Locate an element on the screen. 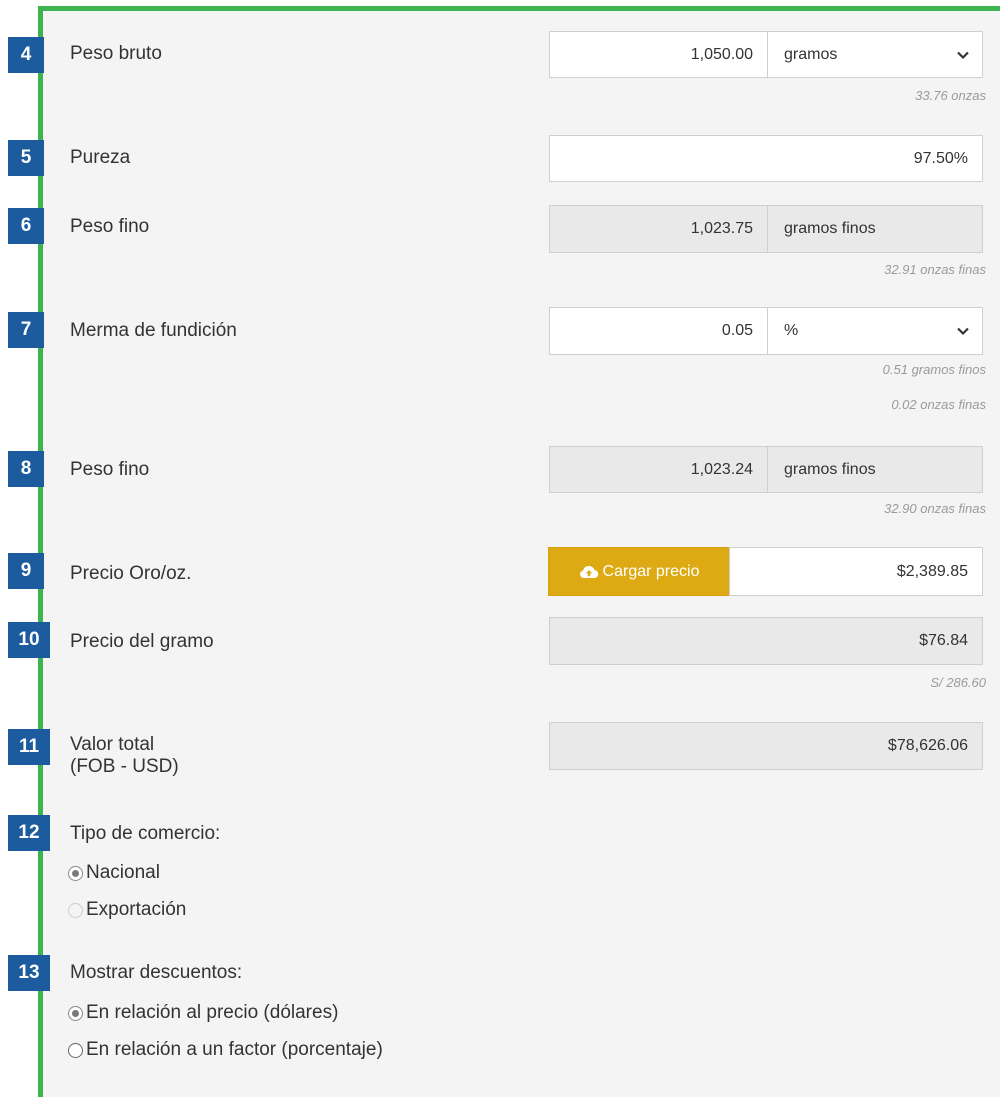  peso-fino-neto-field: 1,023.24 is located at coordinates (658, 469).